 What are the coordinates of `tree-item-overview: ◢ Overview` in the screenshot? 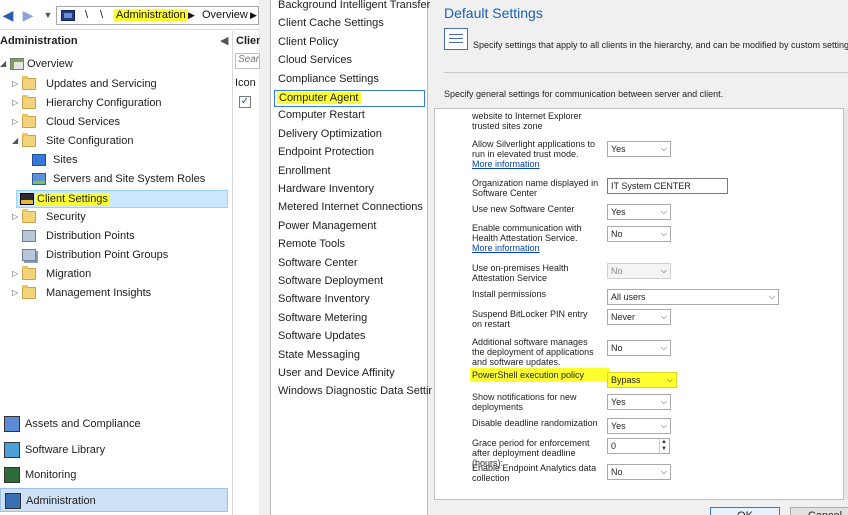 It's located at (114, 65).